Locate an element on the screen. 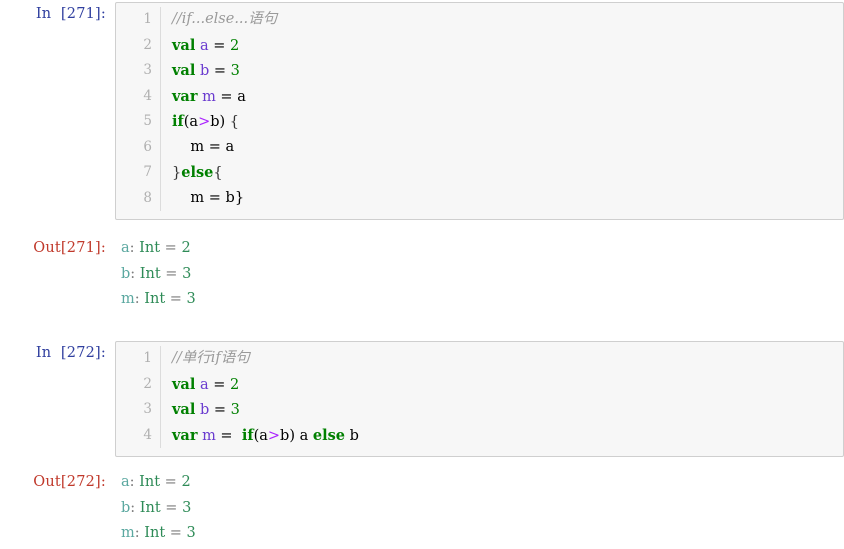 Image resolution: width=844 pixels, height=549 pixels. line-number: 8 is located at coordinates (147, 197).